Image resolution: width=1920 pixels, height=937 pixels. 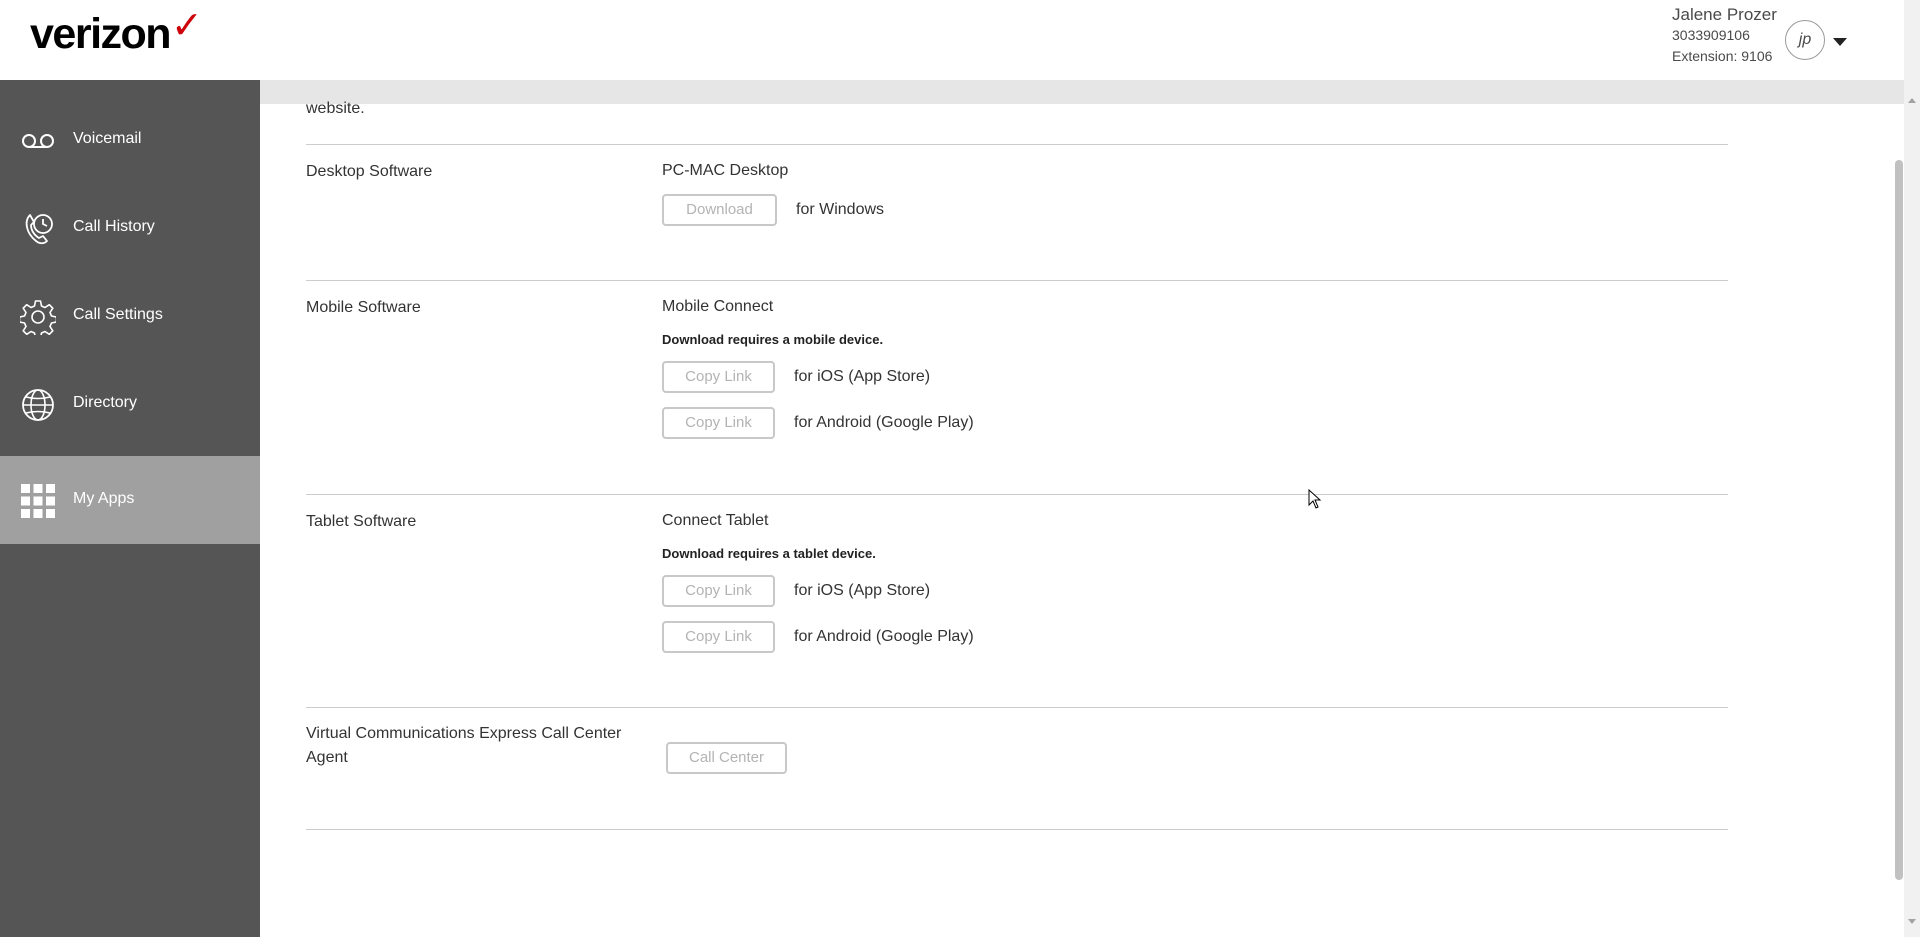 What do you see at coordinates (1899, 520) in the screenshot?
I see `scrollbar-thumb` at bounding box center [1899, 520].